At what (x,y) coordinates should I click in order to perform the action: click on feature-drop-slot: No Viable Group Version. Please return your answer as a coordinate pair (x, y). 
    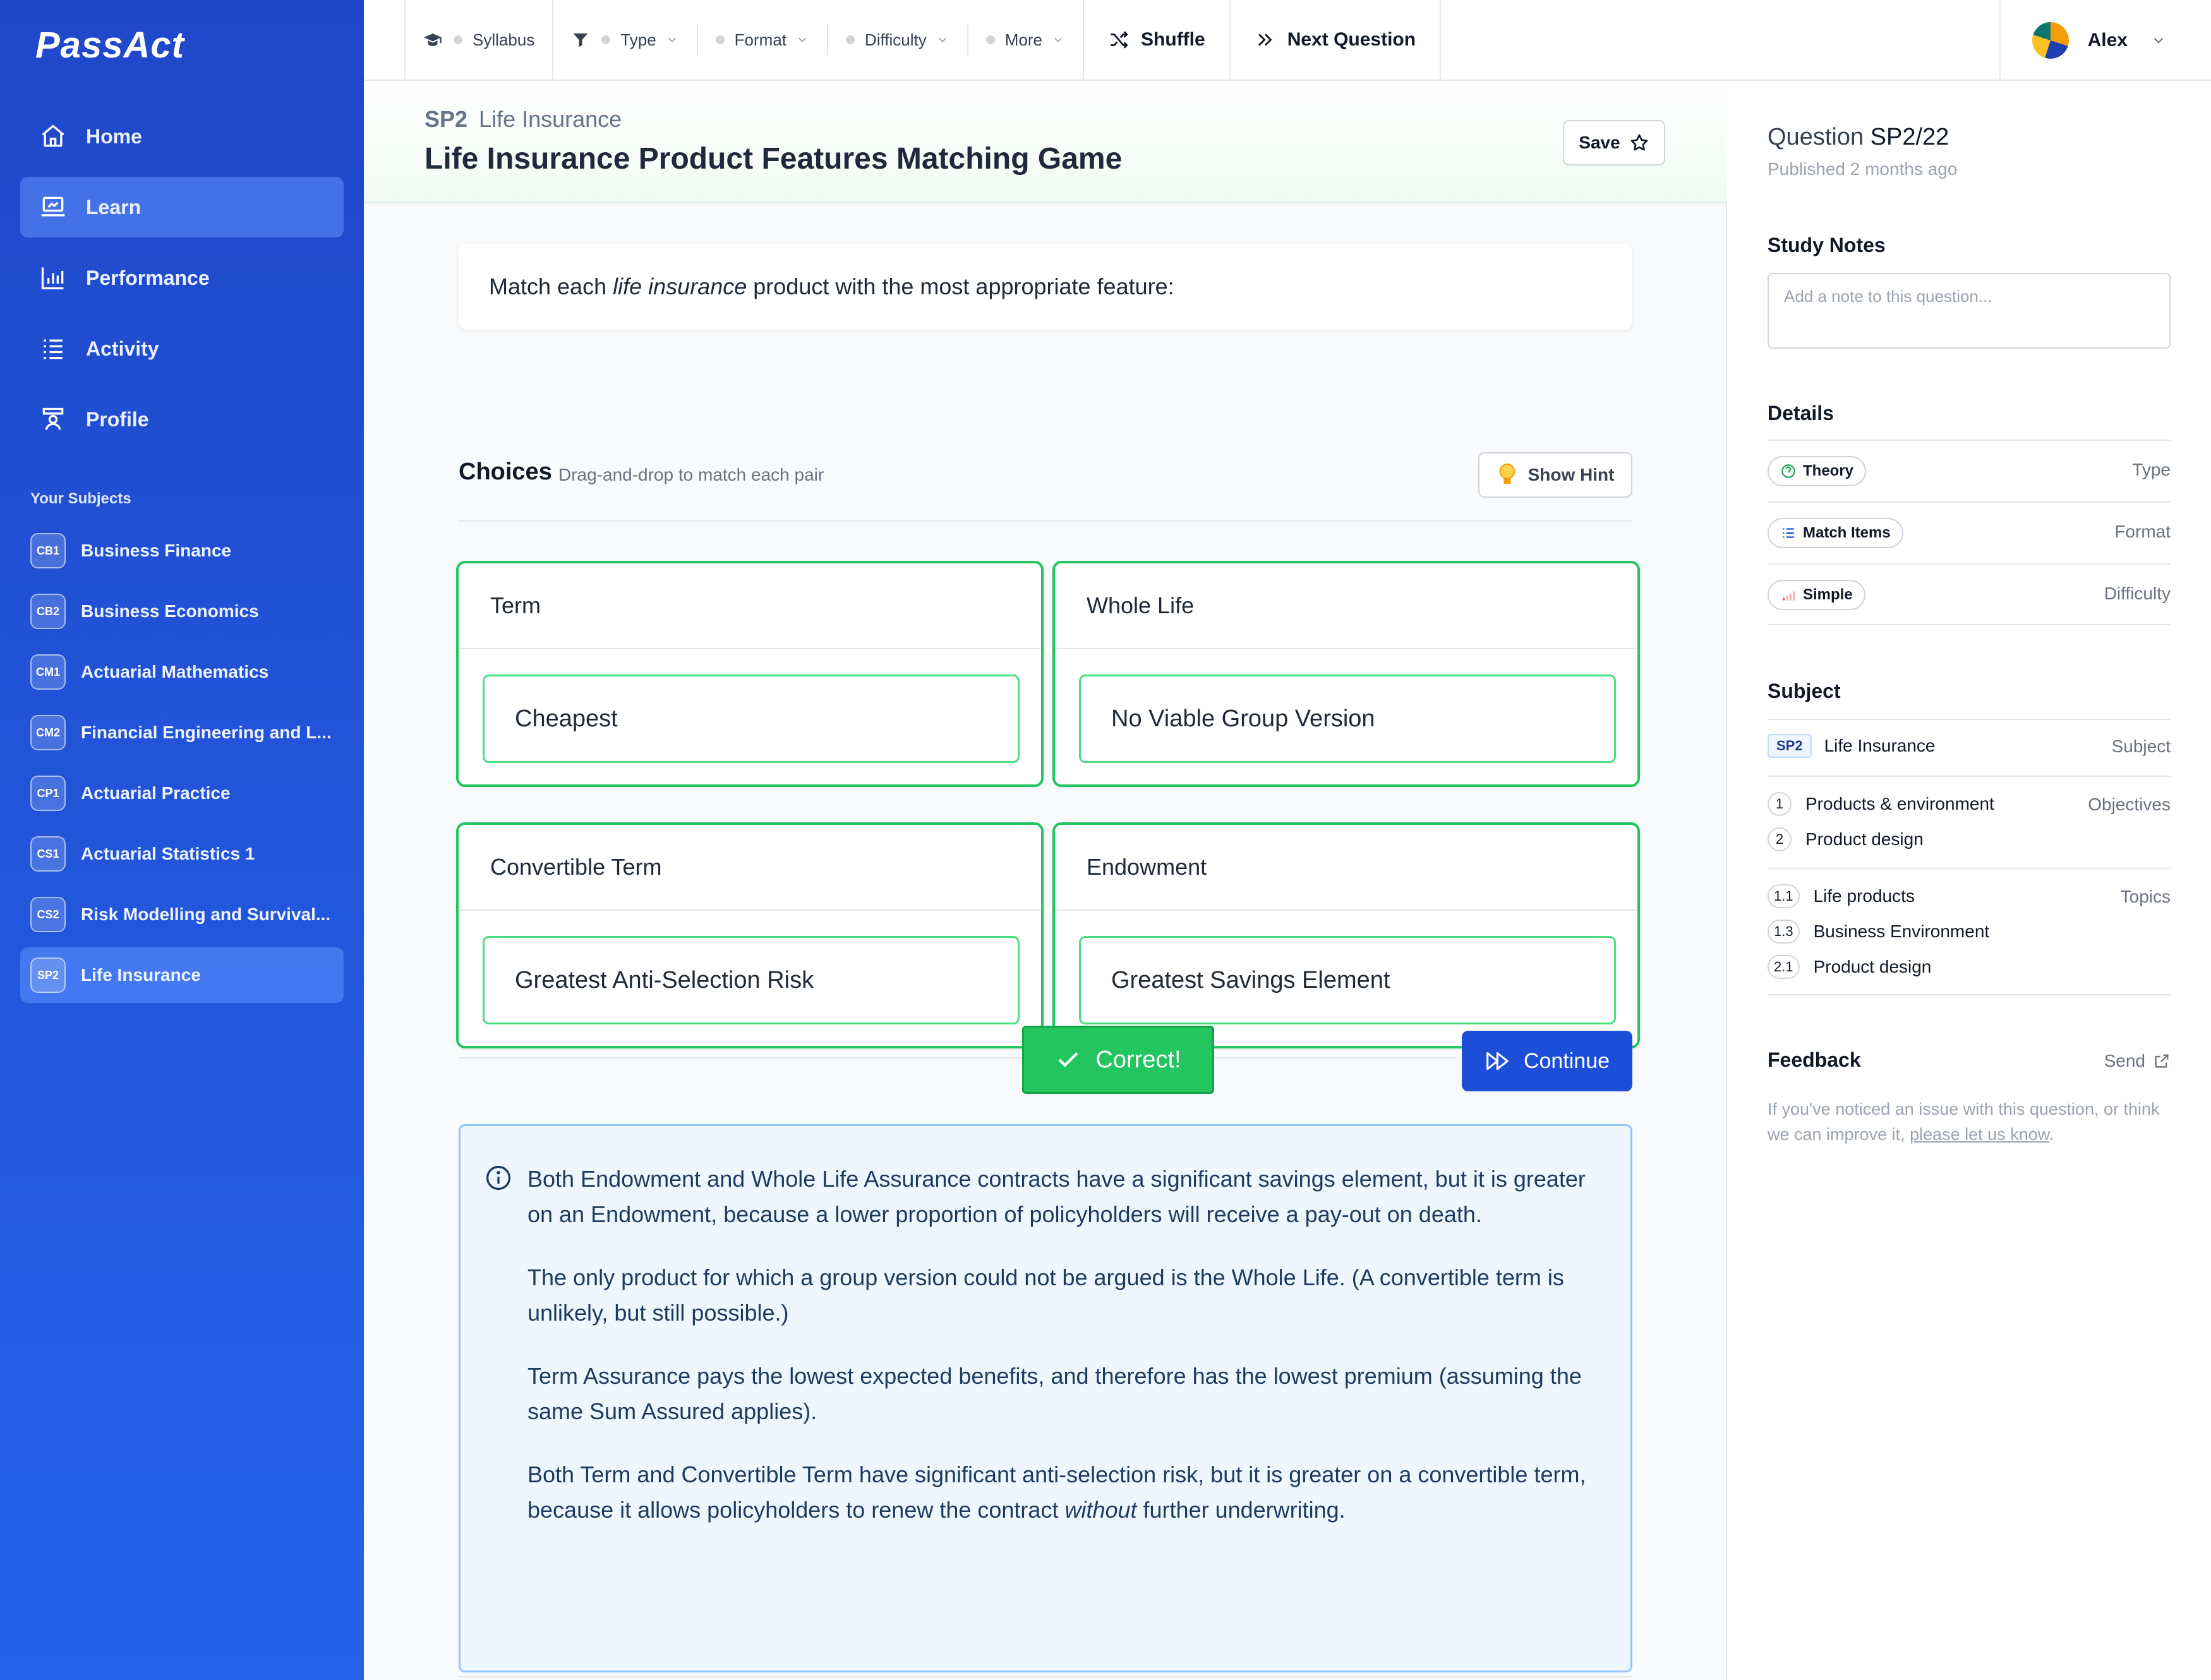
    Looking at the image, I should click on (1347, 719).